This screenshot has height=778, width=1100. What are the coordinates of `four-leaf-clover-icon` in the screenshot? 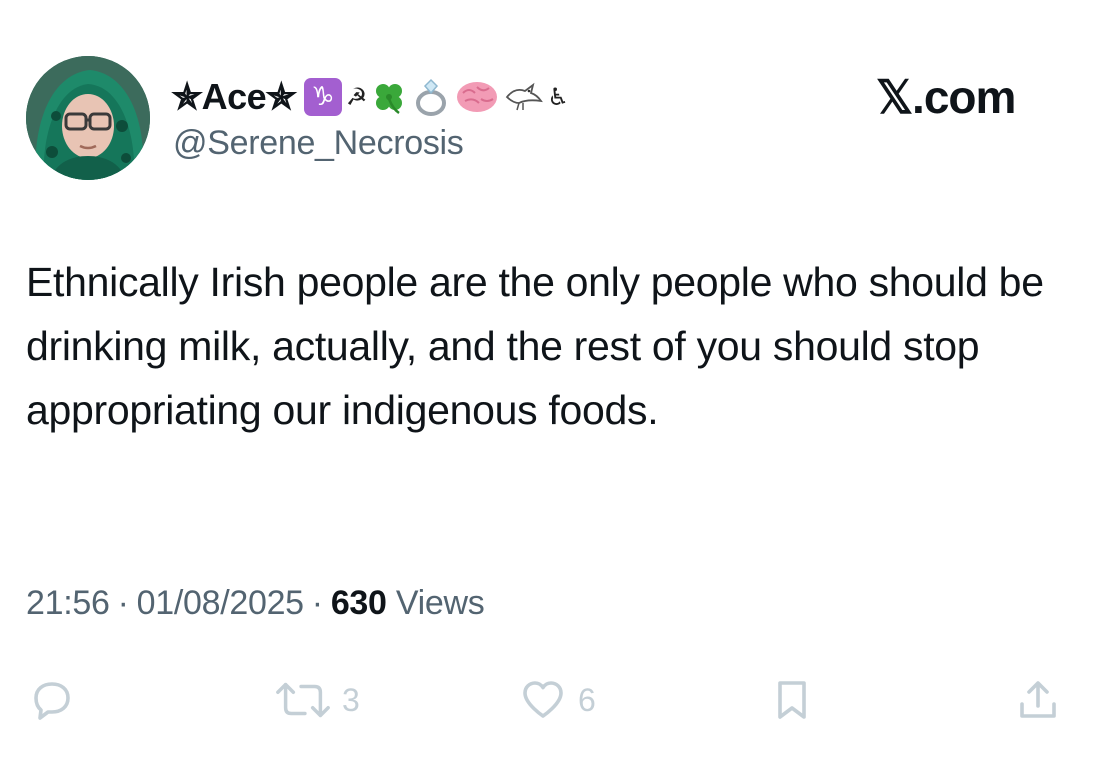 It's located at (389, 97).